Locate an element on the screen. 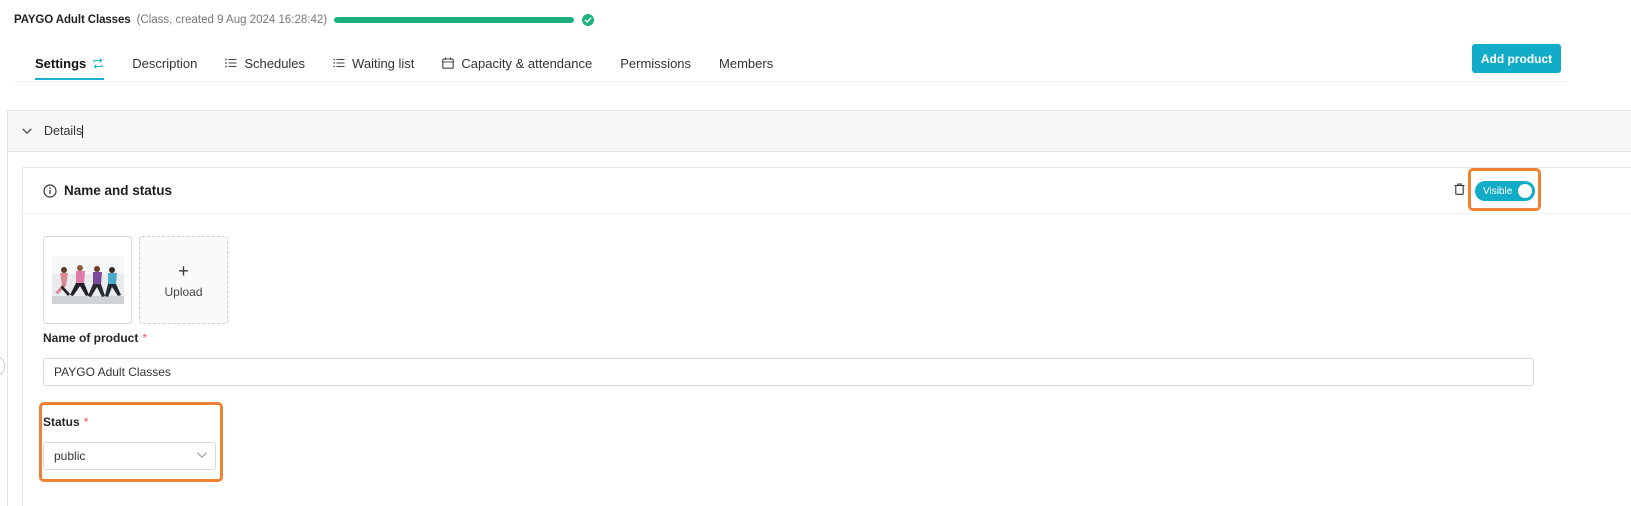 This screenshot has height=506, width=1631. upload-image-button: + Upload is located at coordinates (183, 280).